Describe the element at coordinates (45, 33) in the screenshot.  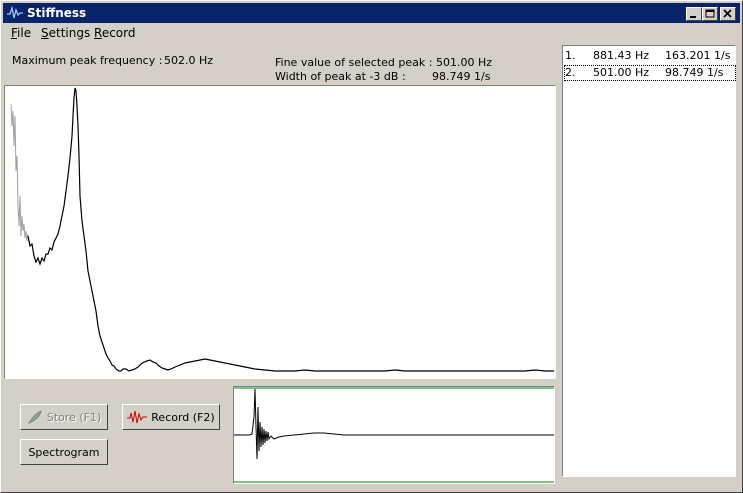
I see `menu-settings-accel: S` at that location.